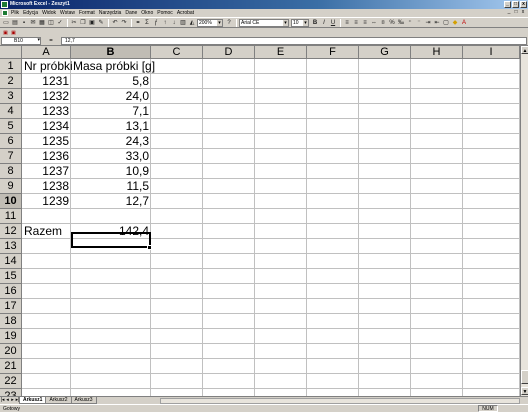 The height and width of the screenshot is (412, 528). Describe the element at coordinates (11, 201) in the screenshot. I see `row-header-10: 10` at that location.